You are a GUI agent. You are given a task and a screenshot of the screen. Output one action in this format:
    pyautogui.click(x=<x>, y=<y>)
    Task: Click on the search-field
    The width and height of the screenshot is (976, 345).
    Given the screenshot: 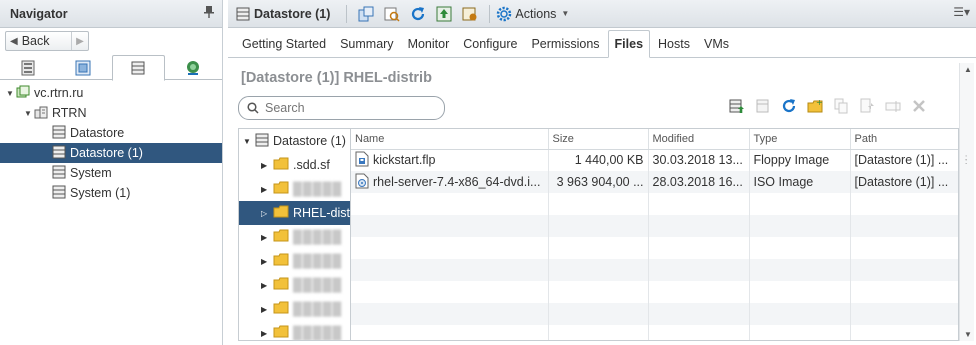 What is the action you would take?
    pyautogui.click(x=341, y=108)
    